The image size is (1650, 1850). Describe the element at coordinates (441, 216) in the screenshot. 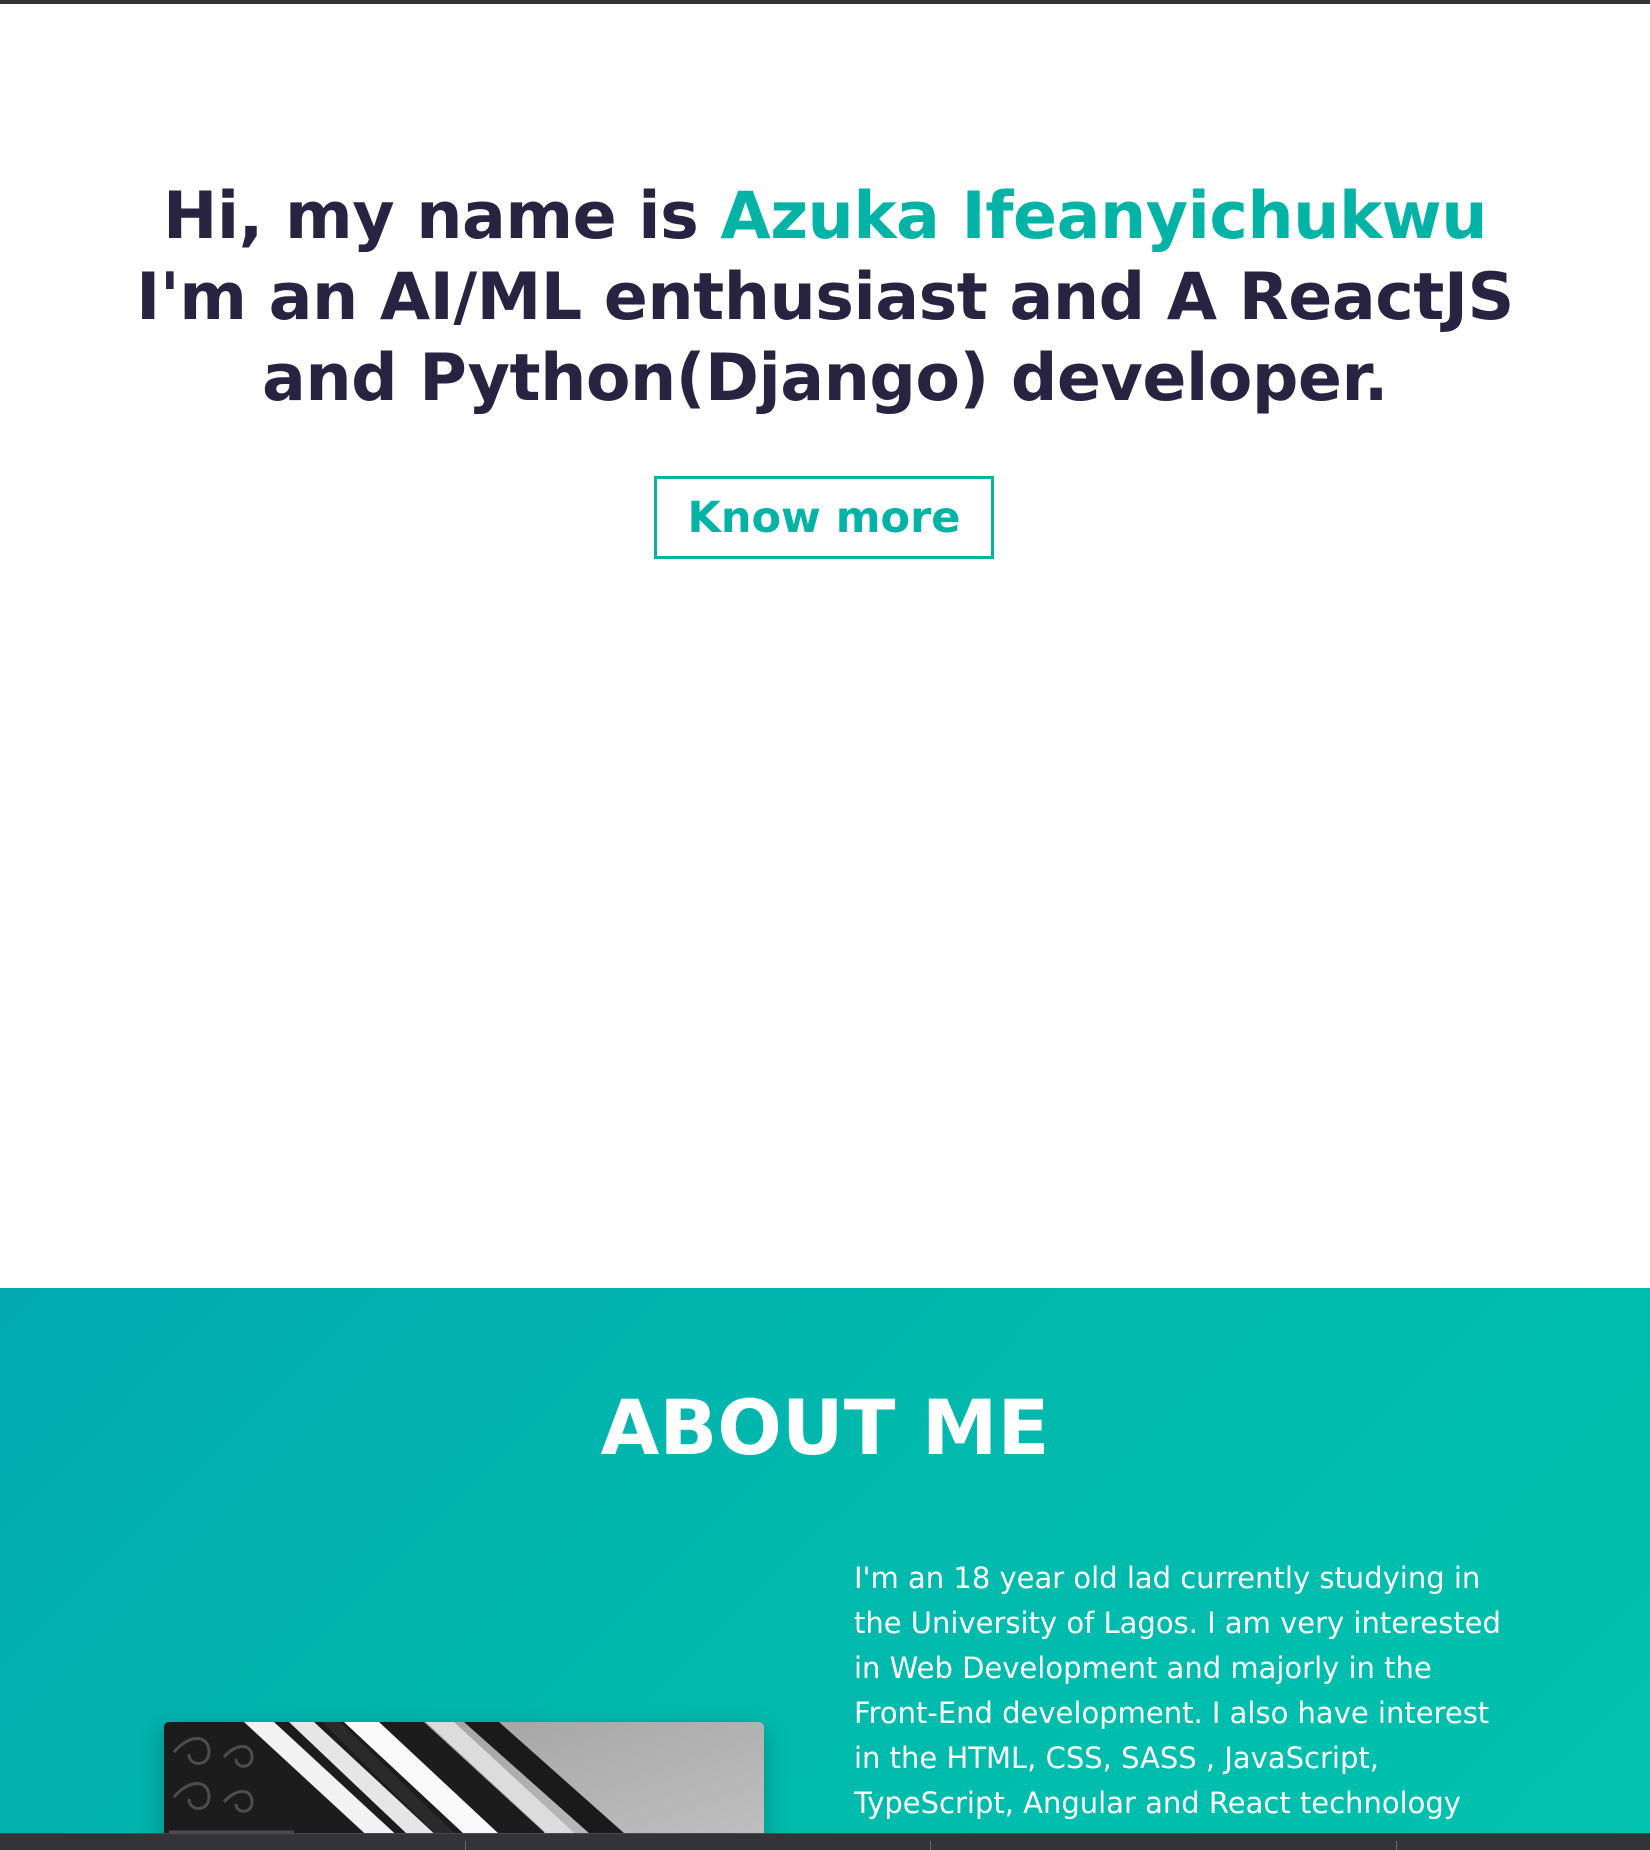

I see `hero-greeting: Hi, my name is` at that location.